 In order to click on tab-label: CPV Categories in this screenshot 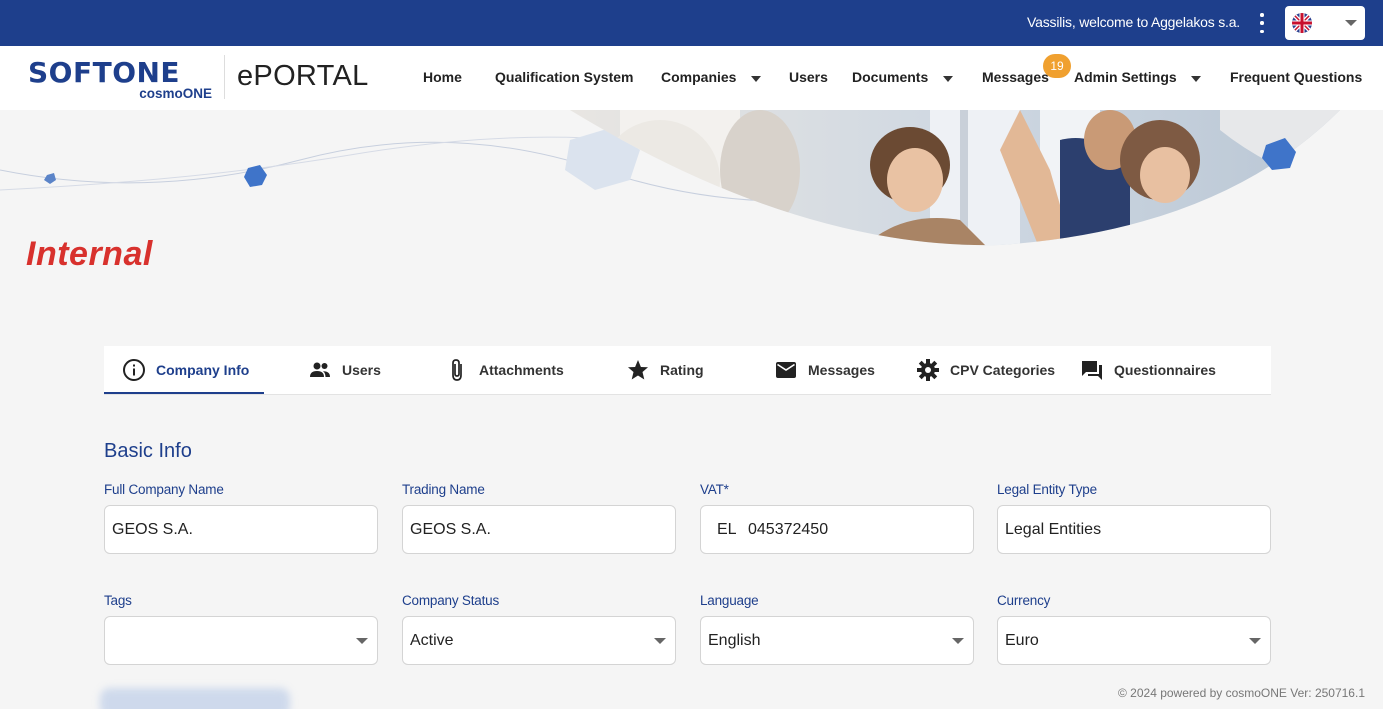, I will do `click(1003, 370)`.